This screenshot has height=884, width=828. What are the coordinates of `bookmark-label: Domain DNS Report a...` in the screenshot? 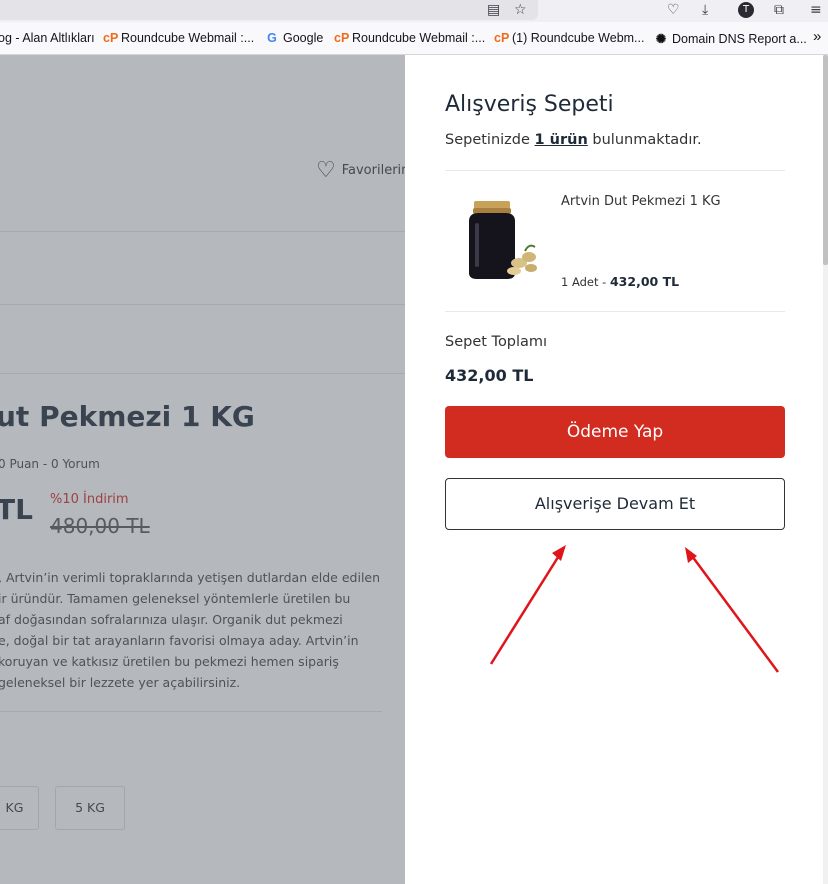 It's located at (739, 39).